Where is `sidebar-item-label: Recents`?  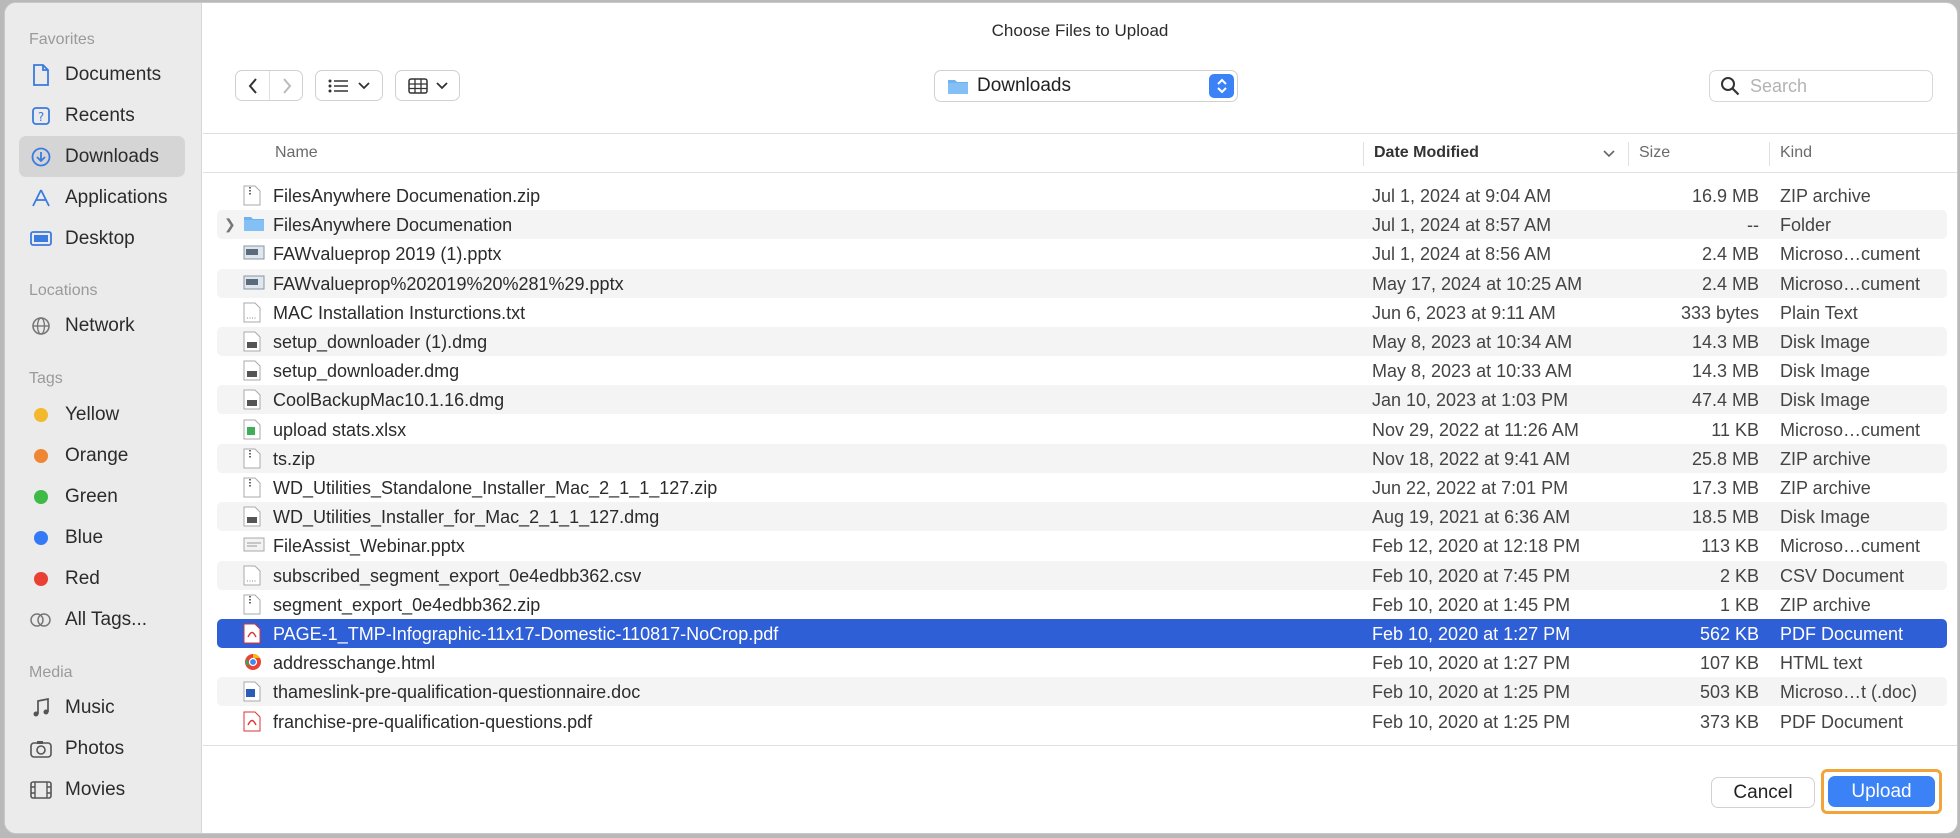 sidebar-item-label: Recents is located at coordinates (100, 115).